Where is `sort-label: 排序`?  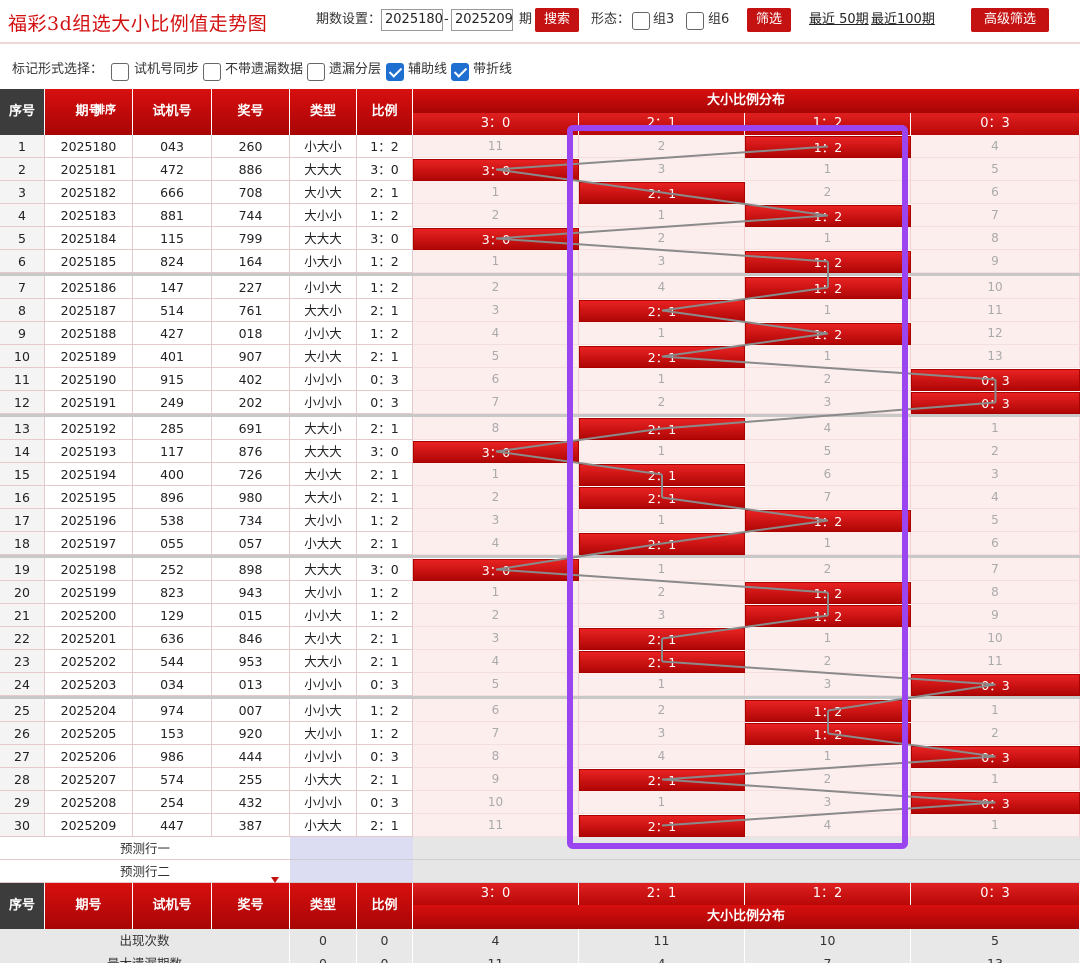
sort-label: 排序 is located at coordinates (105, 109).